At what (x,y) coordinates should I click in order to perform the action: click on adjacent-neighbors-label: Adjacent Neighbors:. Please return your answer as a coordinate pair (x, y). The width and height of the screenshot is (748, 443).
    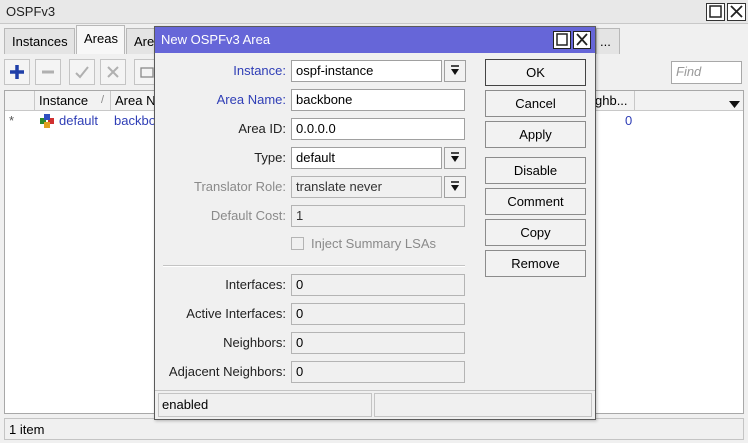
    Looking at the image, I should click on (227, 371).